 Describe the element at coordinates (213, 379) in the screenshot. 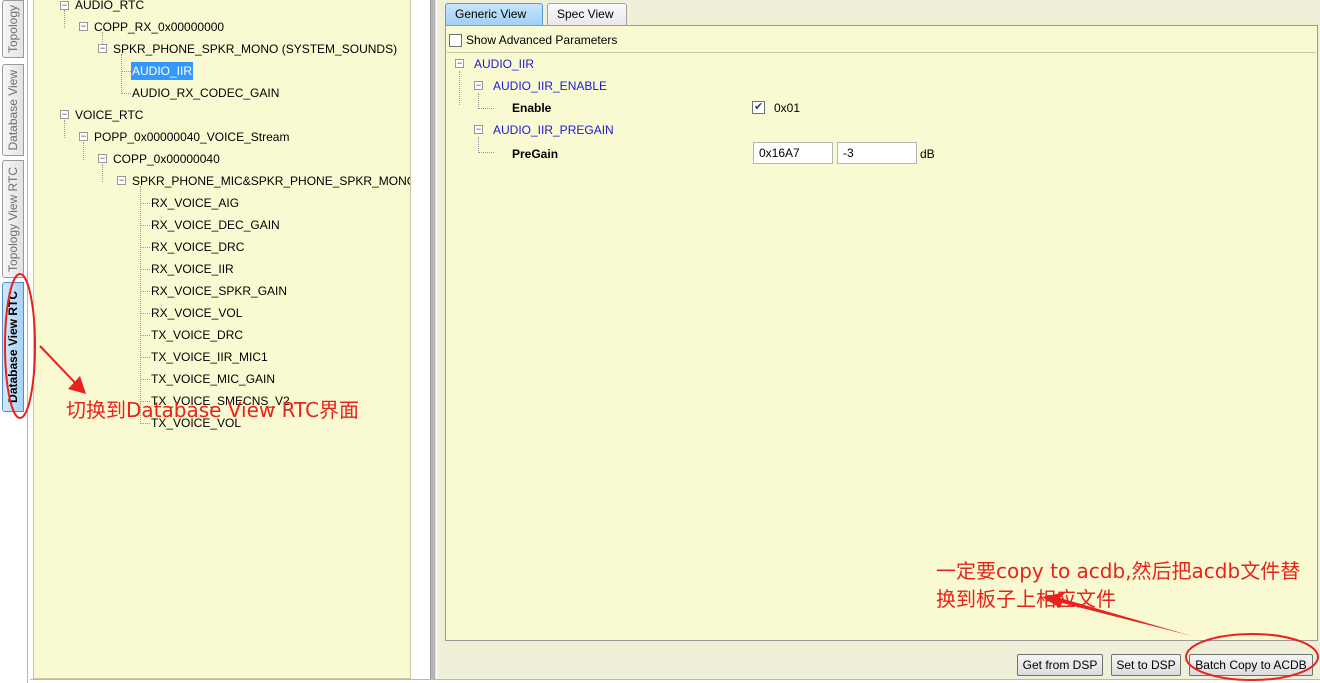

I see `tree-node-tx-voice-mic-gain: TX_VOICE_MIC_GAIN` at that location.